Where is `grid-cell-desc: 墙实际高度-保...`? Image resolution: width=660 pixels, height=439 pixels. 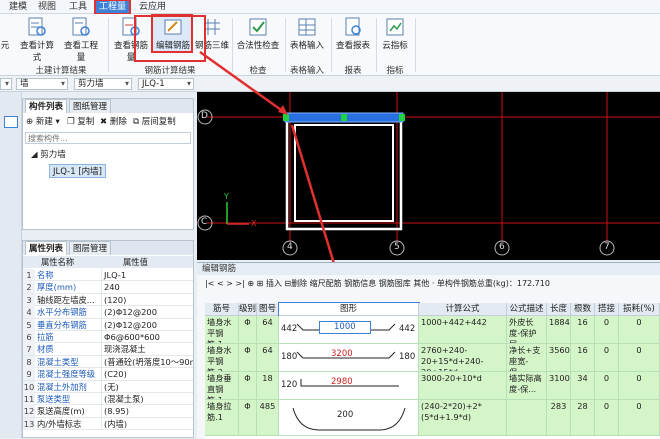
grid-cell-desc: 墙实际高度-保... is located at coordinates (527, 386).